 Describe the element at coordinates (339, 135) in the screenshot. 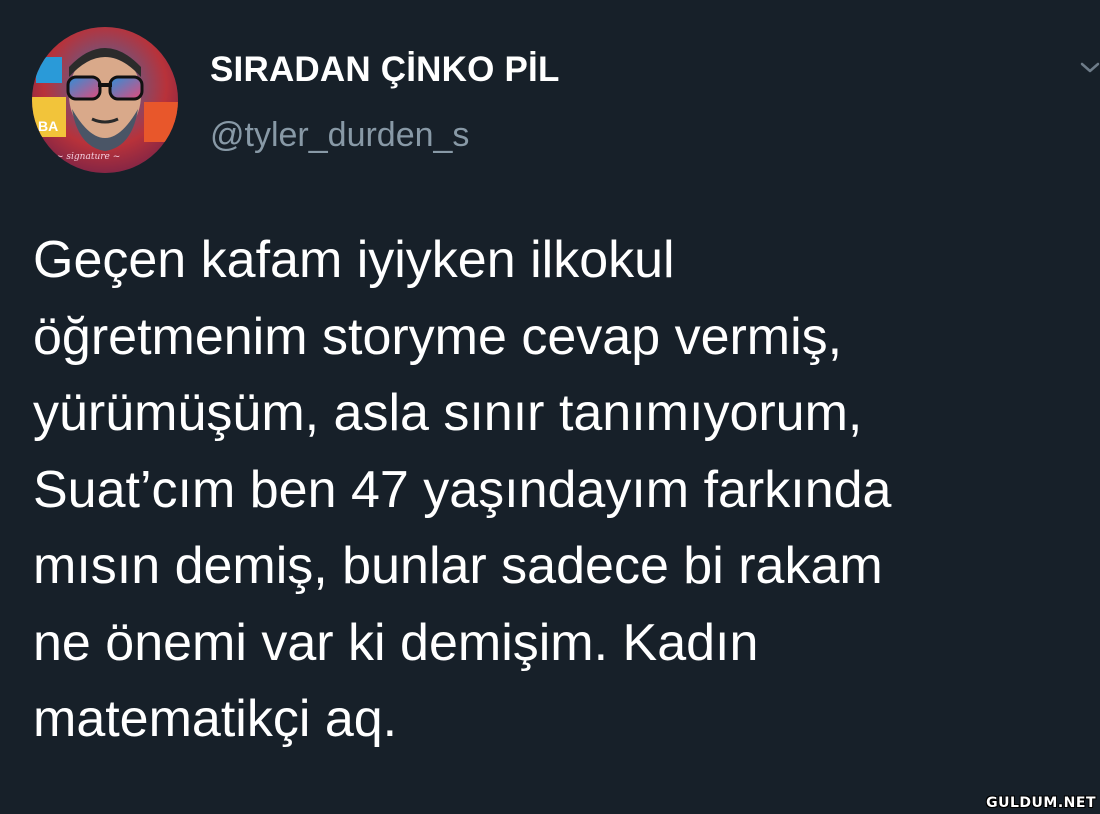

I see `user-handle: @tyler_durden_s` at that location.